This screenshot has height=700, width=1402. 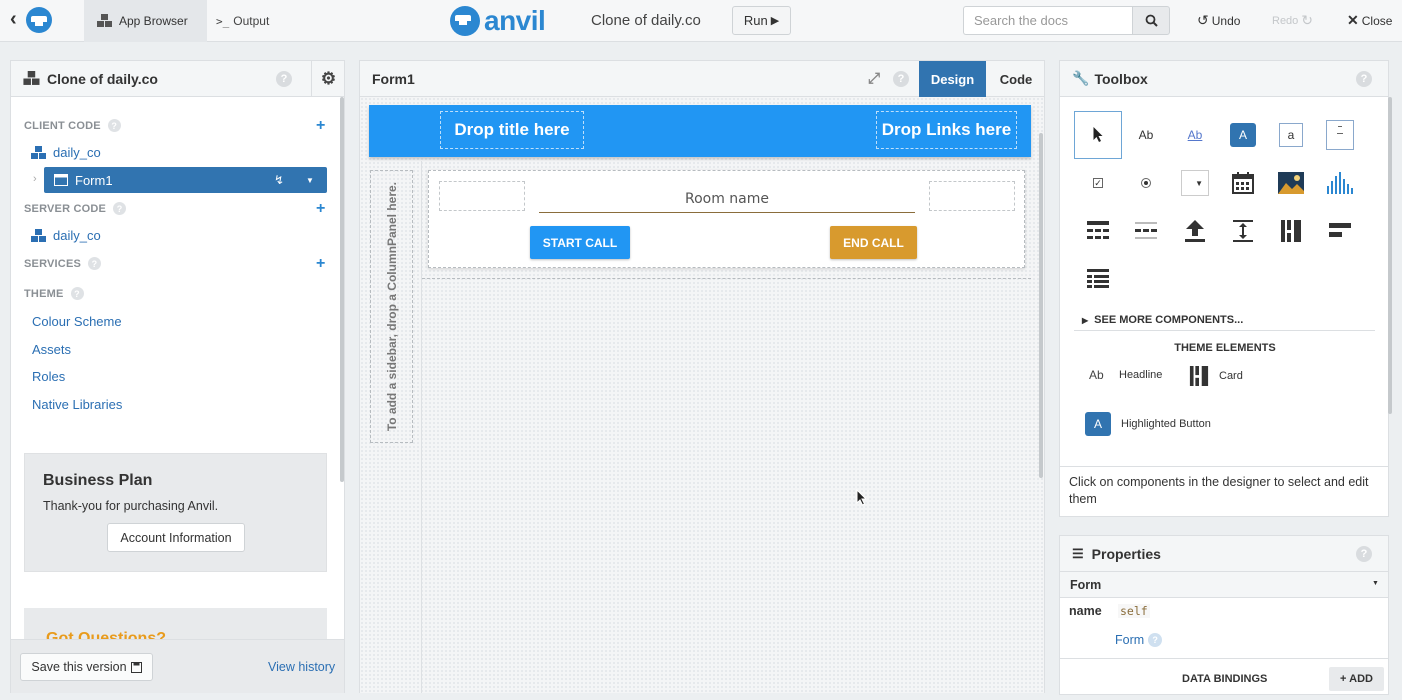 What do you see at coordinates (580, 242) in the screenshot?
I see `start-call-button: START CALL` at bounding box center [580, 242].